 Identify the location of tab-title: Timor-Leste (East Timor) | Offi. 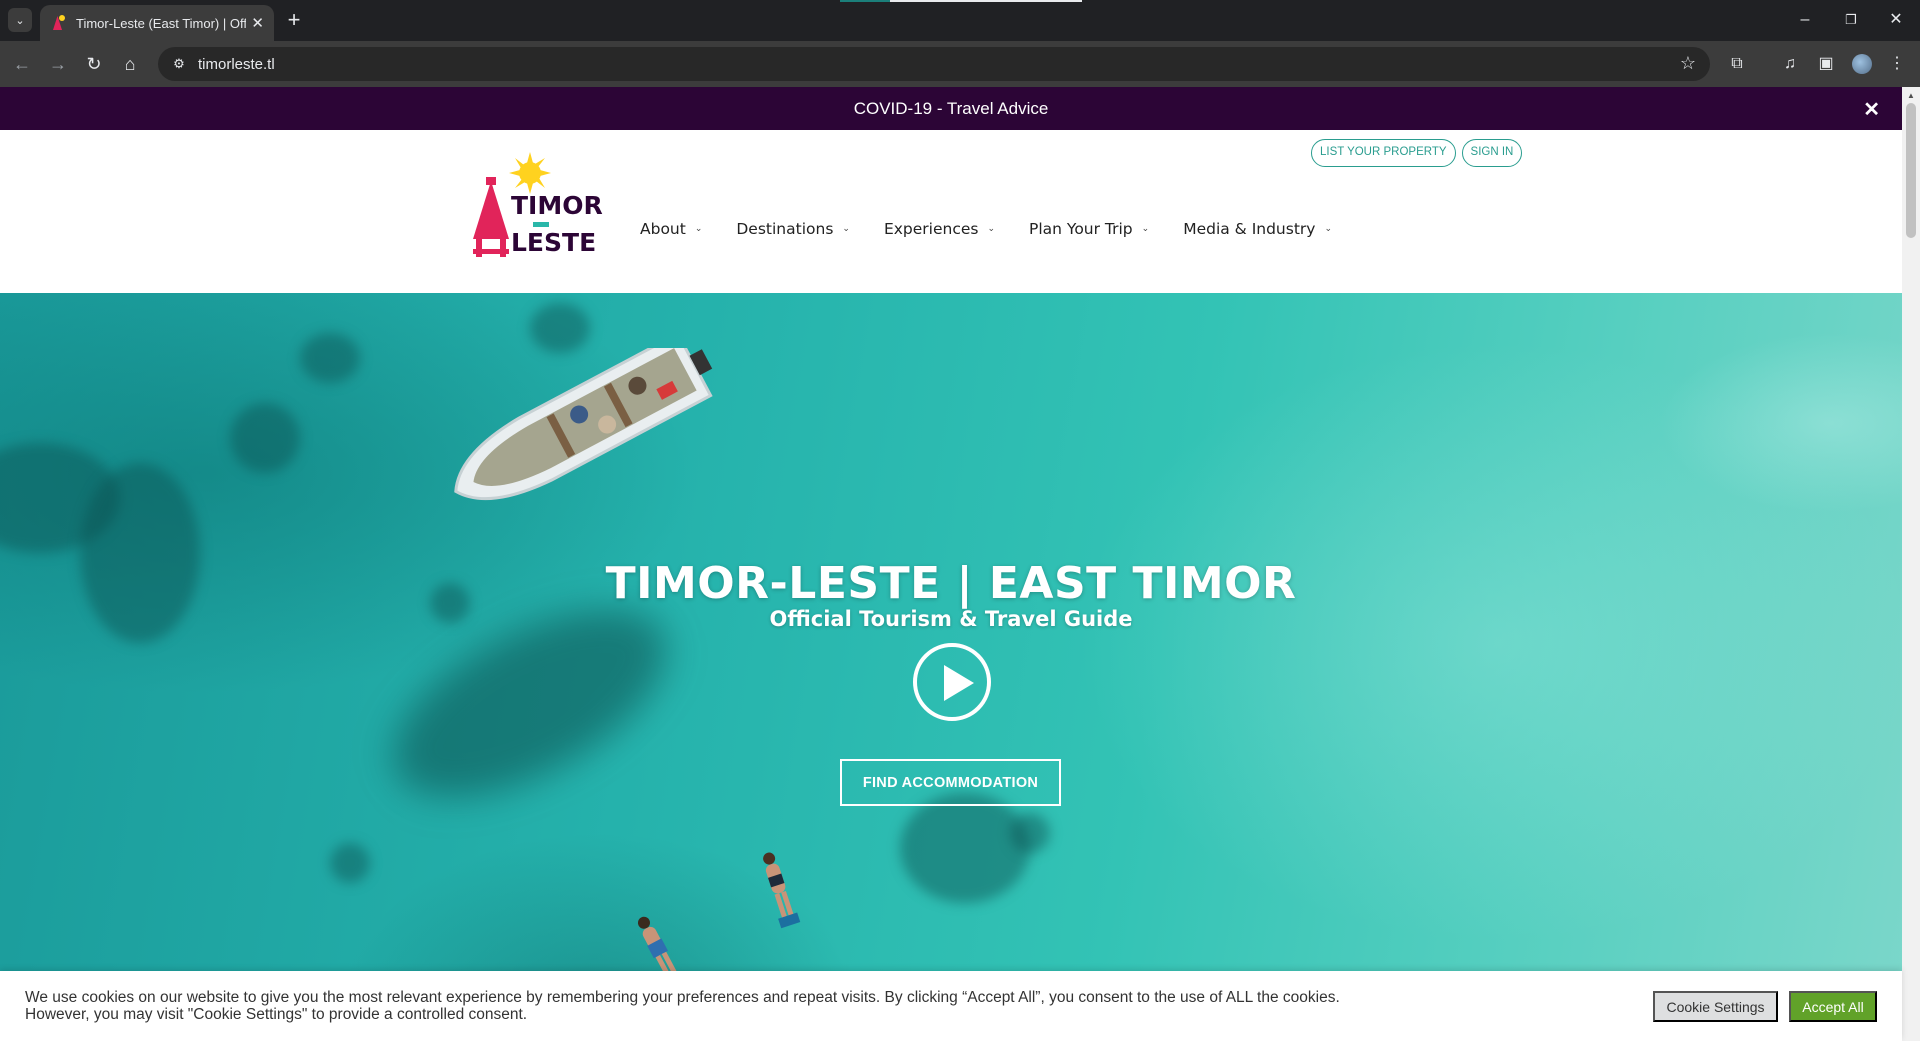
(161, 23).